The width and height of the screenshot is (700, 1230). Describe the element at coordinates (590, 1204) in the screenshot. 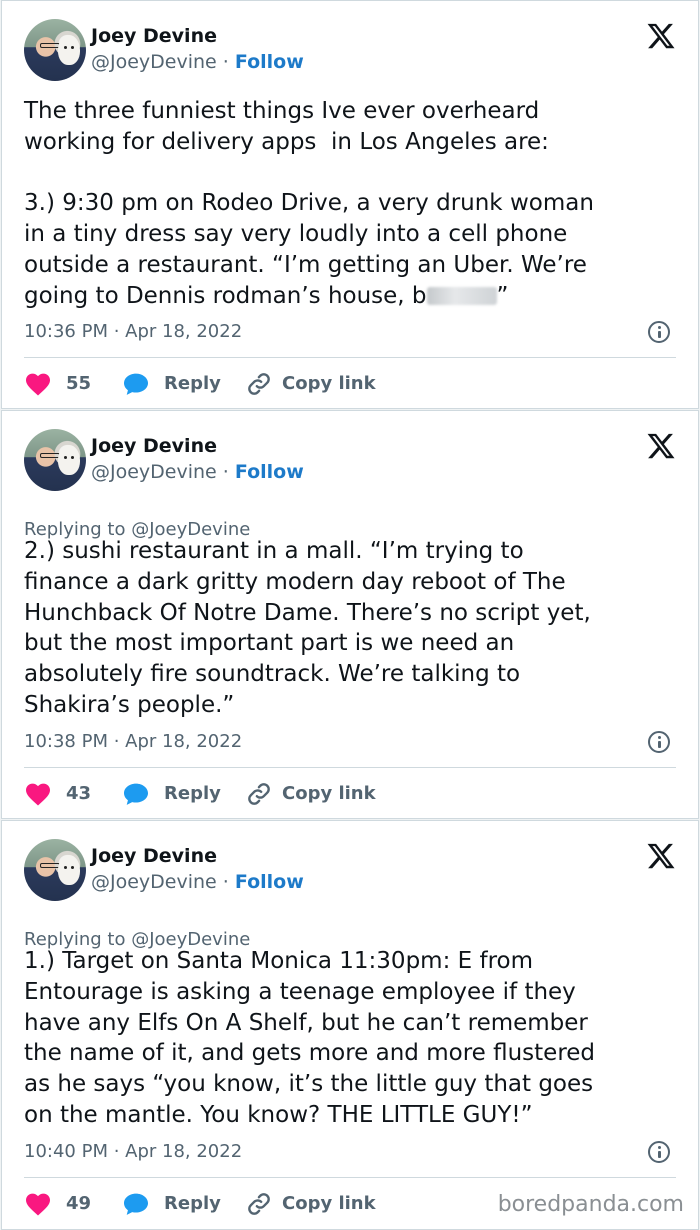

I see `watermark: boredpanda.com` at that location.